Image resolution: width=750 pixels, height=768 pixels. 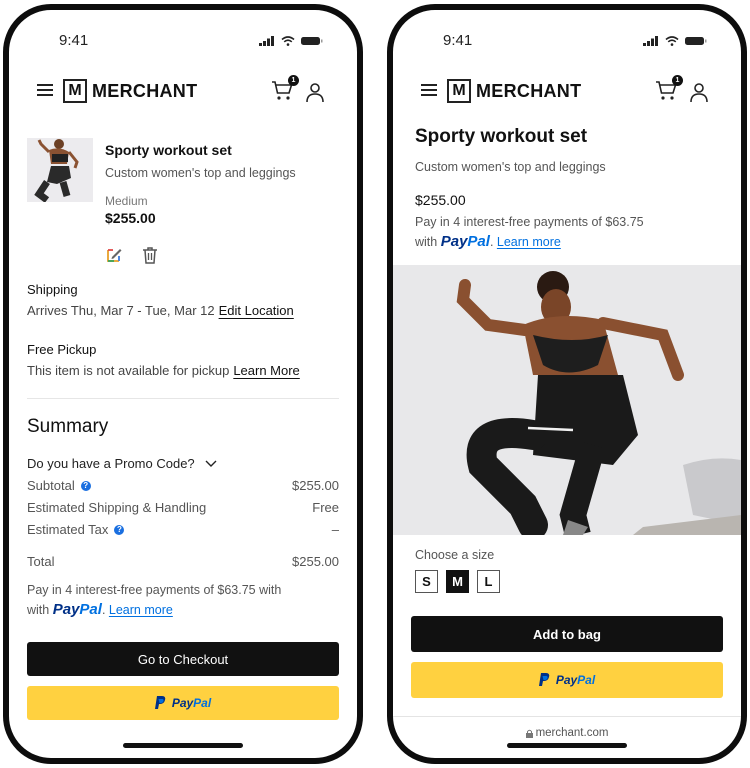 I want to click on size-option-m: M, so click(x=457, y=581).